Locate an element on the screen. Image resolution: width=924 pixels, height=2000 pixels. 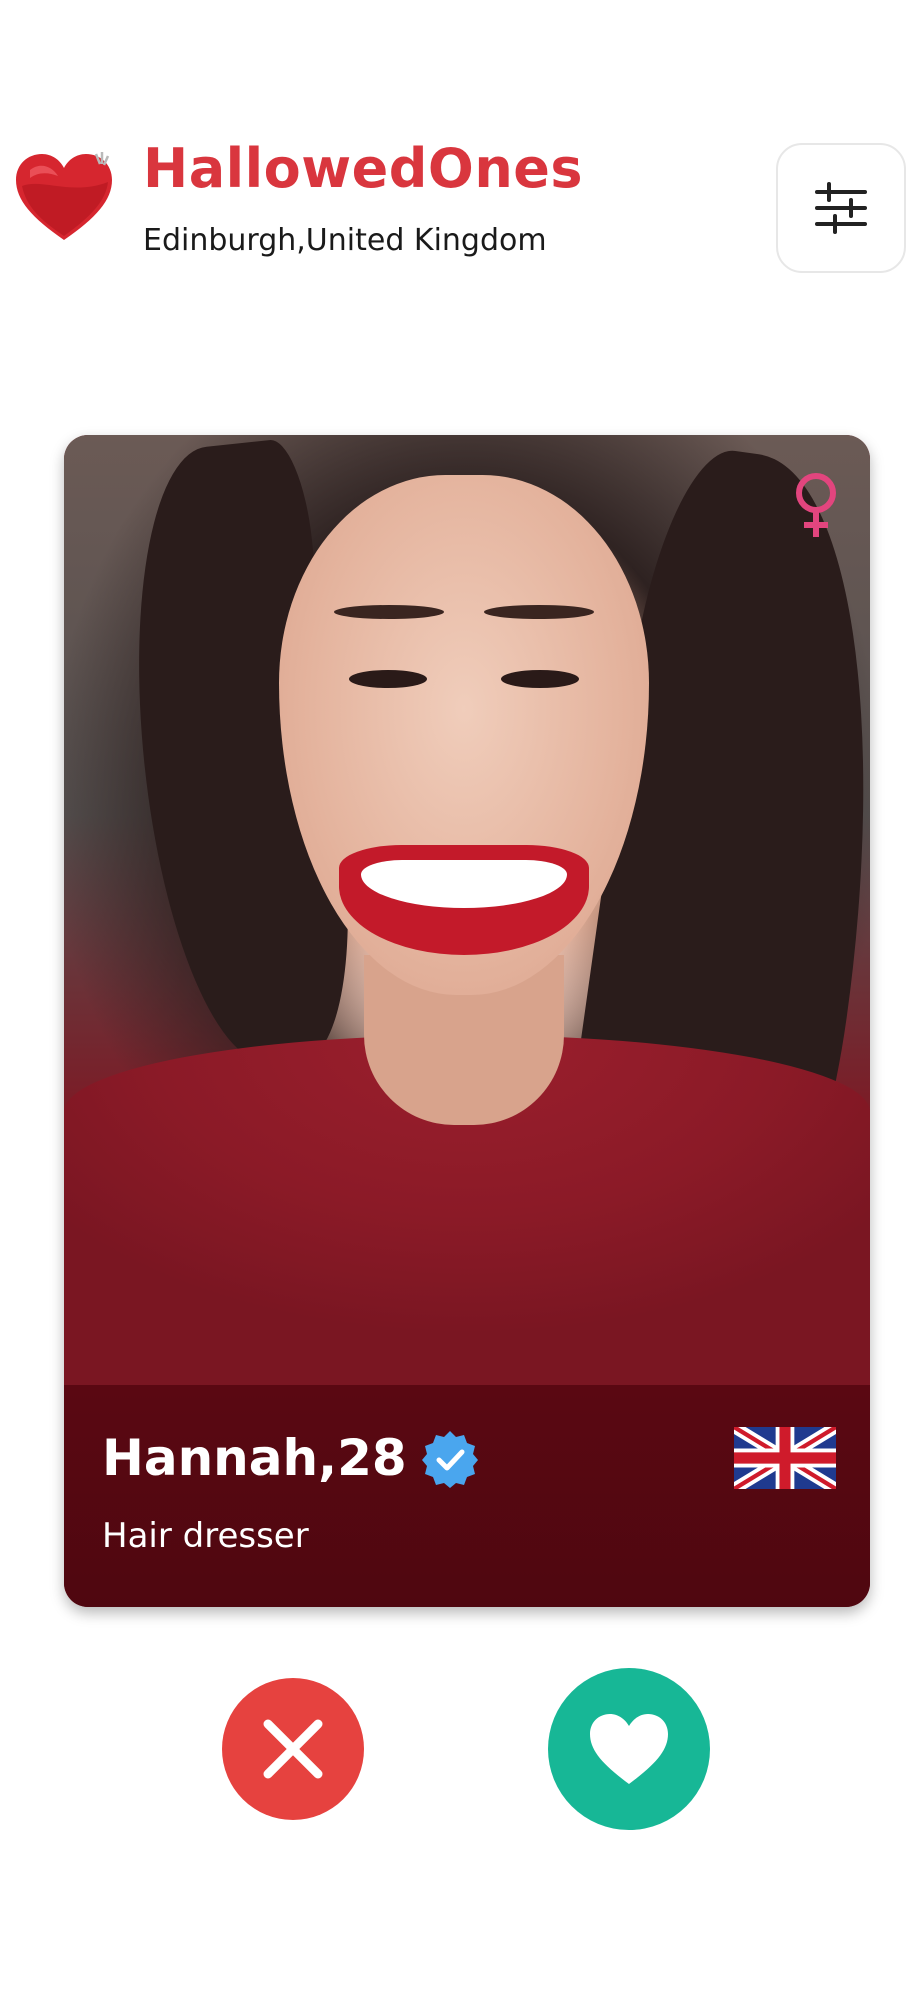
verified-badge-icon is located at coordinates (450, 1459).